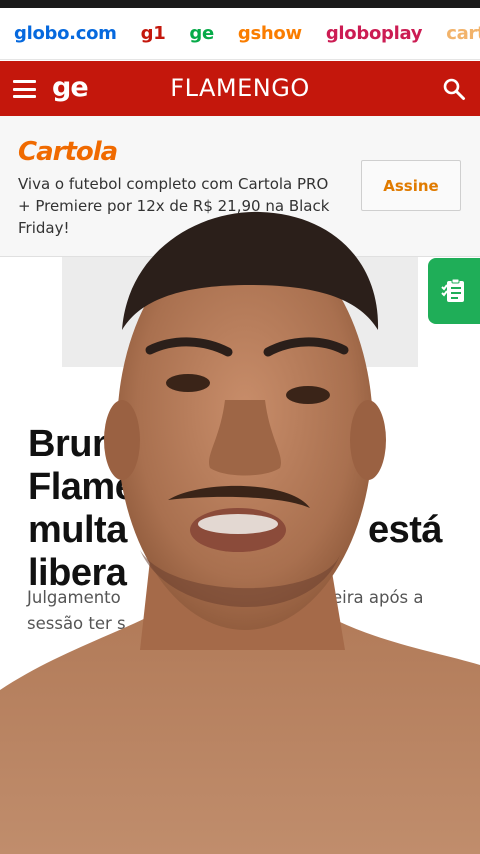  Describe the element at coordinates (374, 33) in the screenshot. I see `portal-link-globoplay: globoplay` at that location.